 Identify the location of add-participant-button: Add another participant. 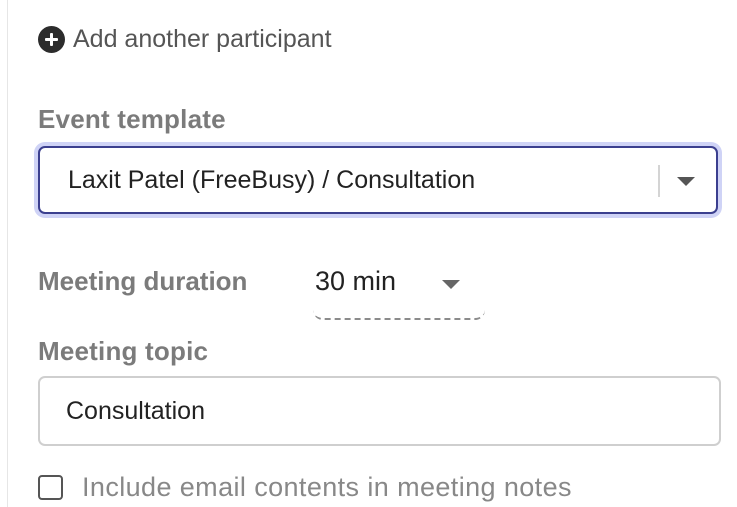
(185, 39).